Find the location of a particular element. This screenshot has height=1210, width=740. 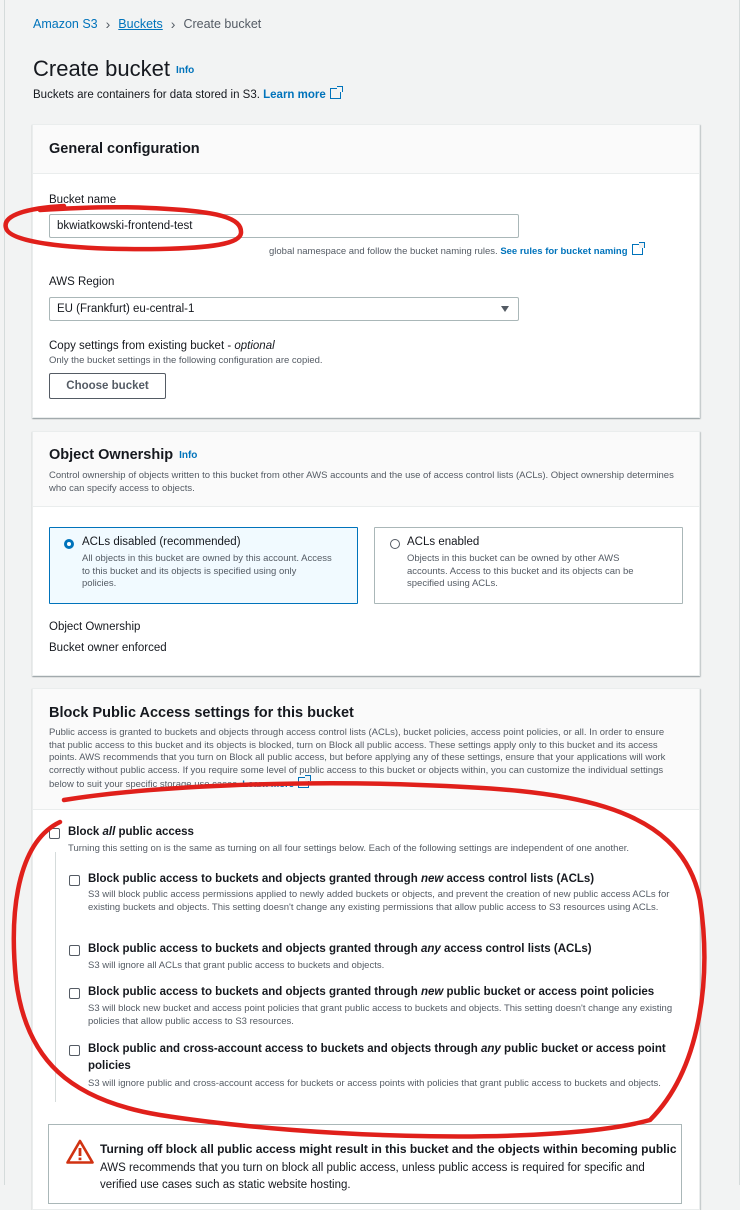

breadcrumb-buckets: Buckets is located at coordinates (140, 24).